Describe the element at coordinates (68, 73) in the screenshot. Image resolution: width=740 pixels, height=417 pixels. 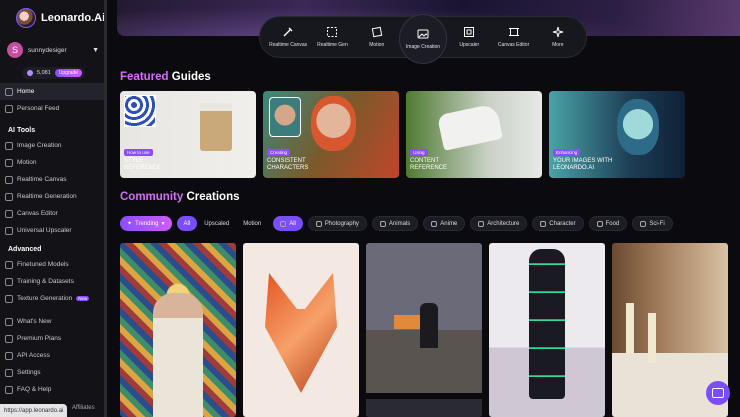
I see `upgrade-button: Upgrade` at that location.